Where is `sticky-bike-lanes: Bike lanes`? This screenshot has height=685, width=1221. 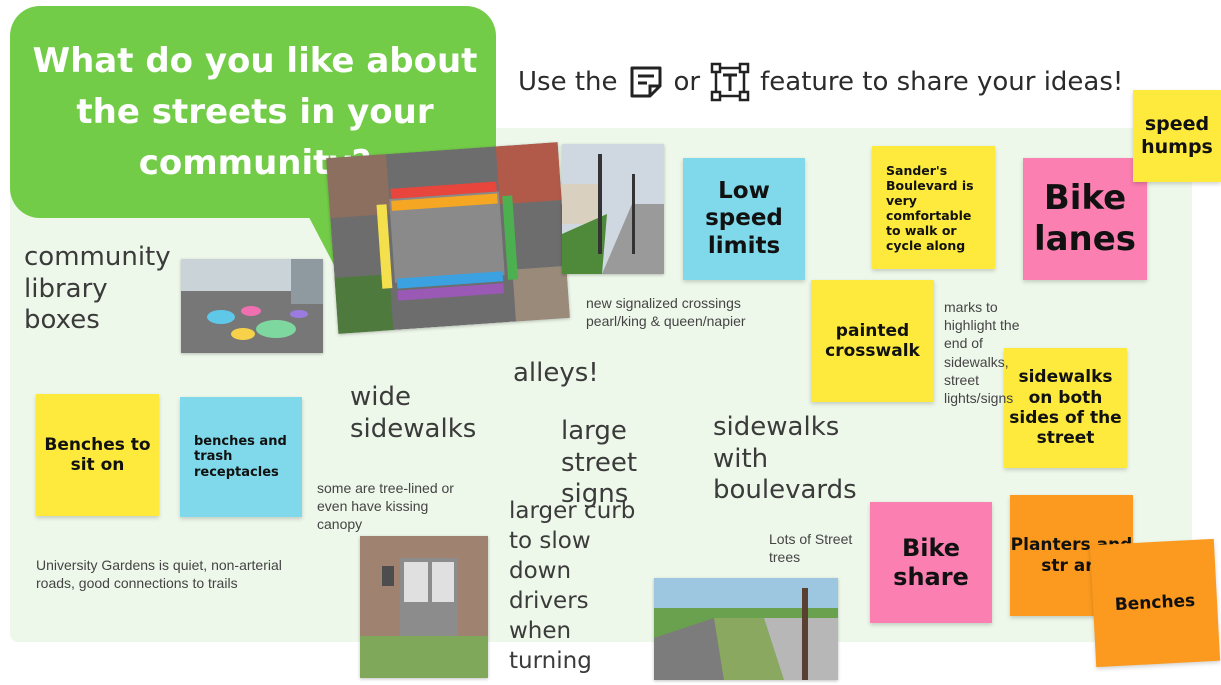 sticky-bike-lanes: Bike lanes is located at coordinates (1085, 219).